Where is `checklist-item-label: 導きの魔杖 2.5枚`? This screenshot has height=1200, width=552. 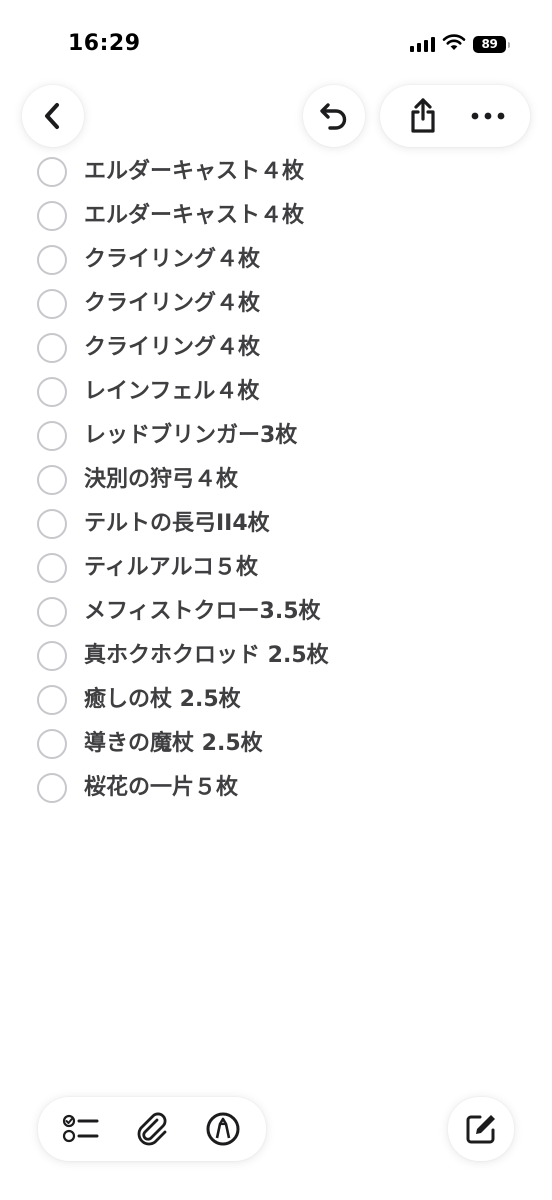 checklist-item-label: 導きの魔杖 2.5枚 is located at coordinates (173, 744).